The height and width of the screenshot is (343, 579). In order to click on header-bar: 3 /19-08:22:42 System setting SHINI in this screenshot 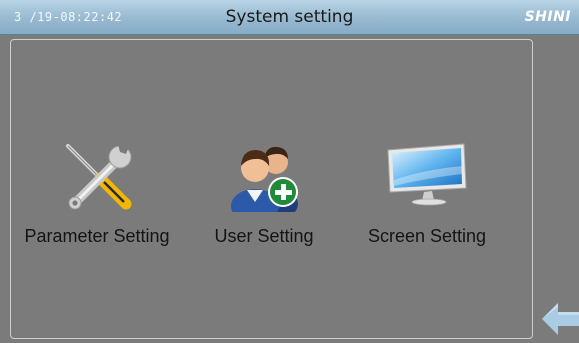, I will do `click(289, 17)`.